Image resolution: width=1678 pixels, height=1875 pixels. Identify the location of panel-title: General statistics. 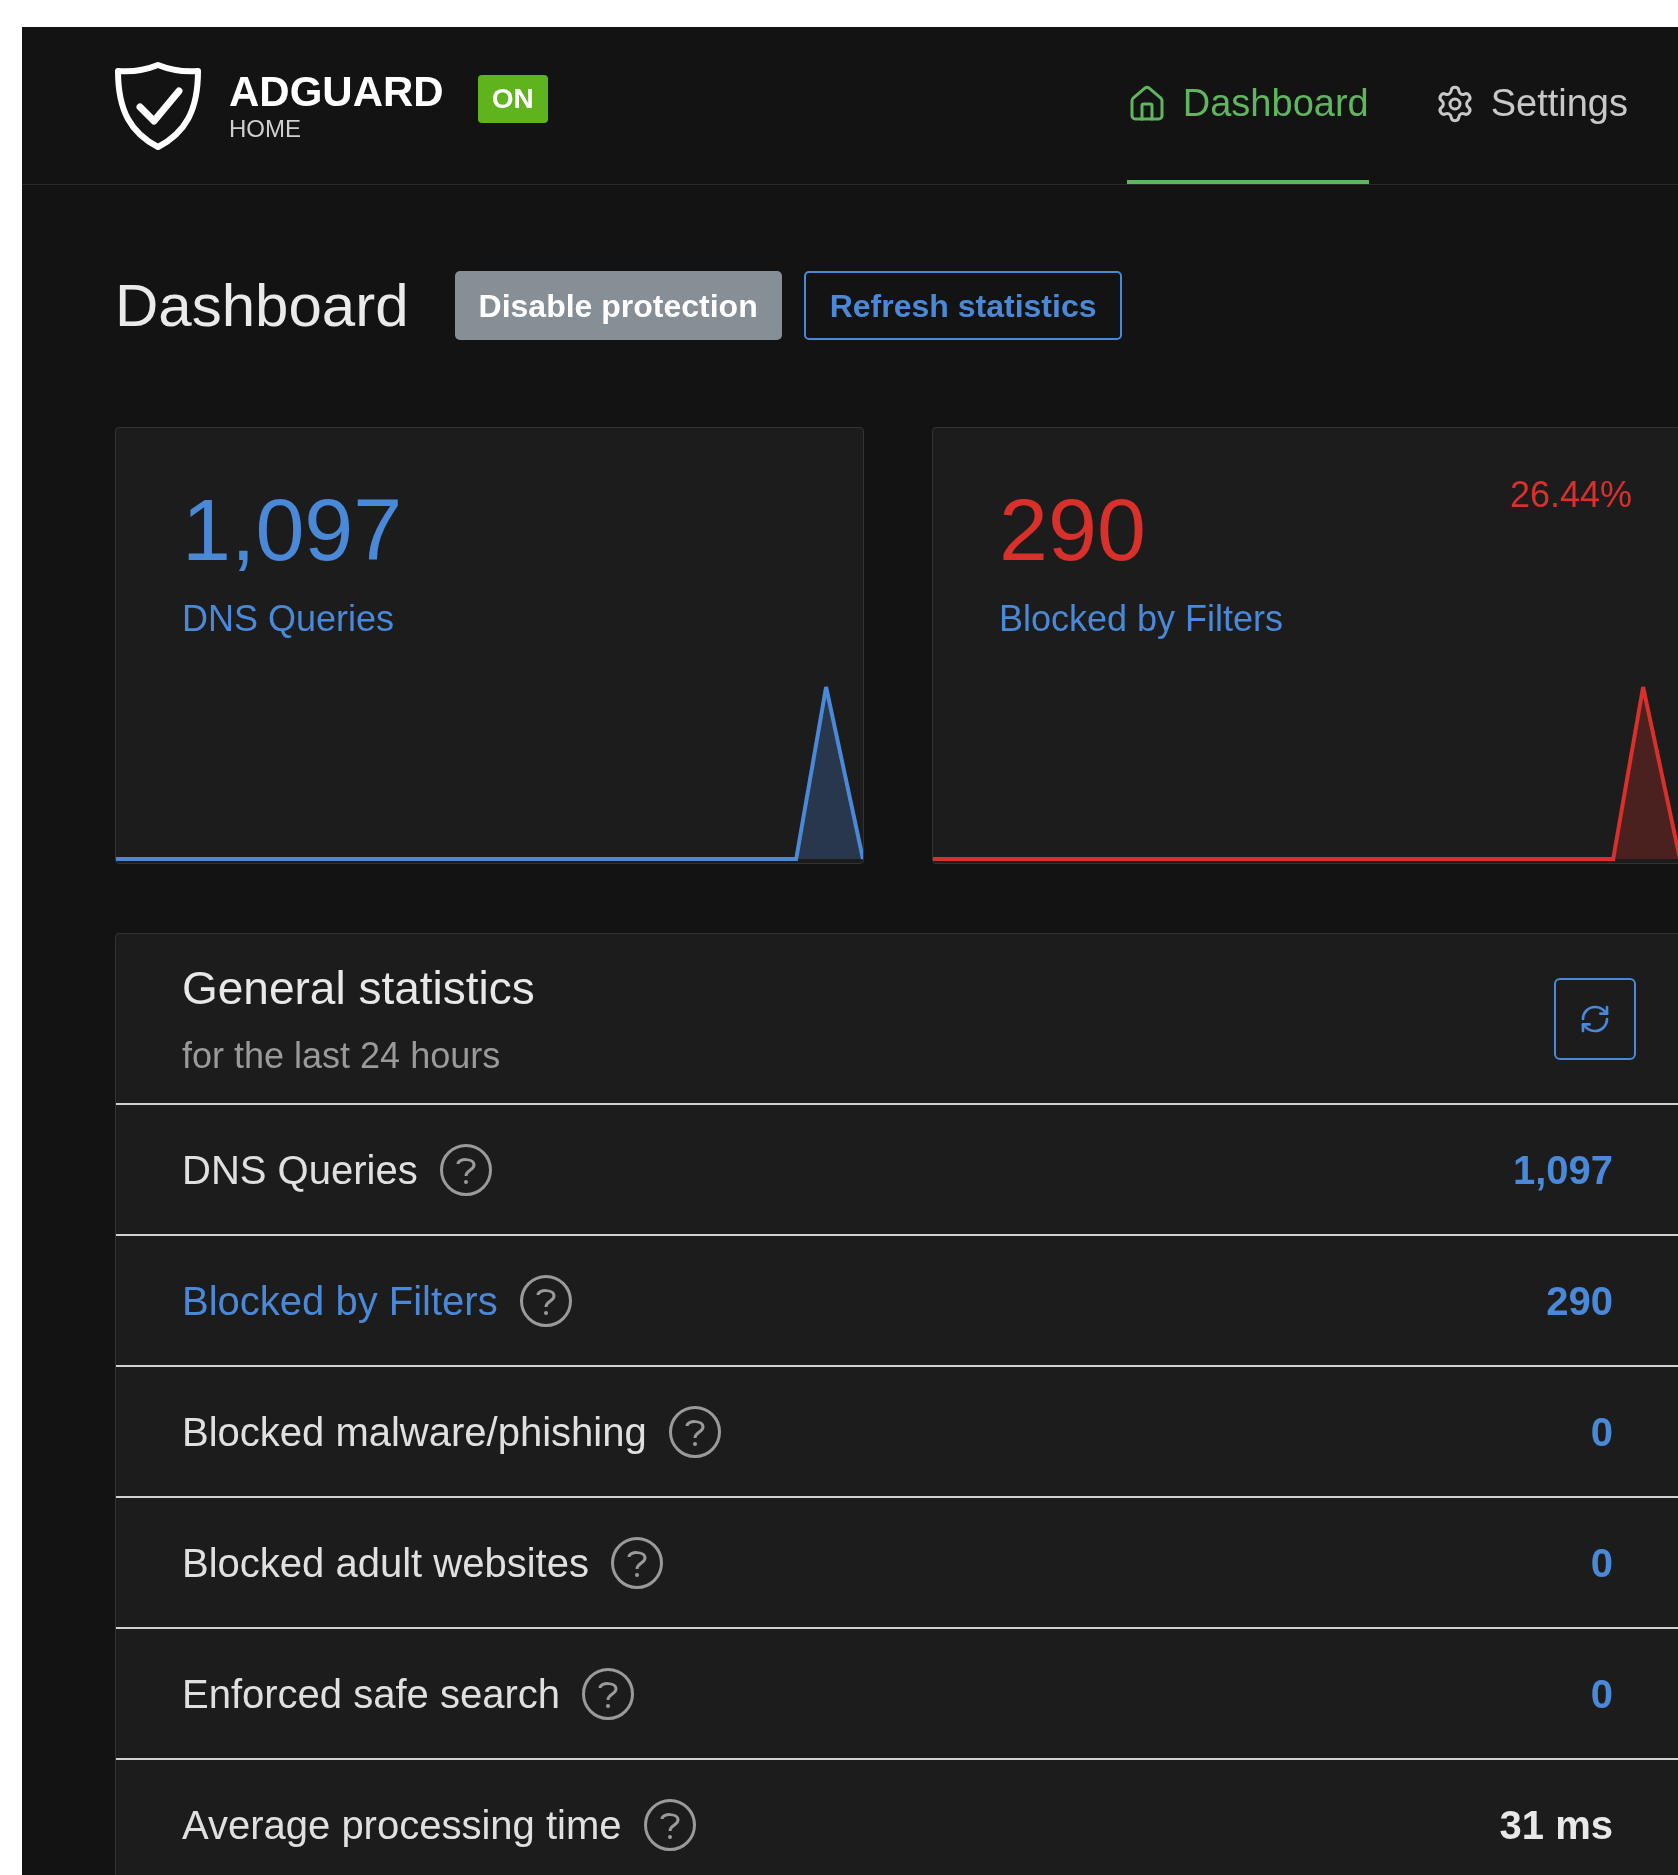
(358, 988).